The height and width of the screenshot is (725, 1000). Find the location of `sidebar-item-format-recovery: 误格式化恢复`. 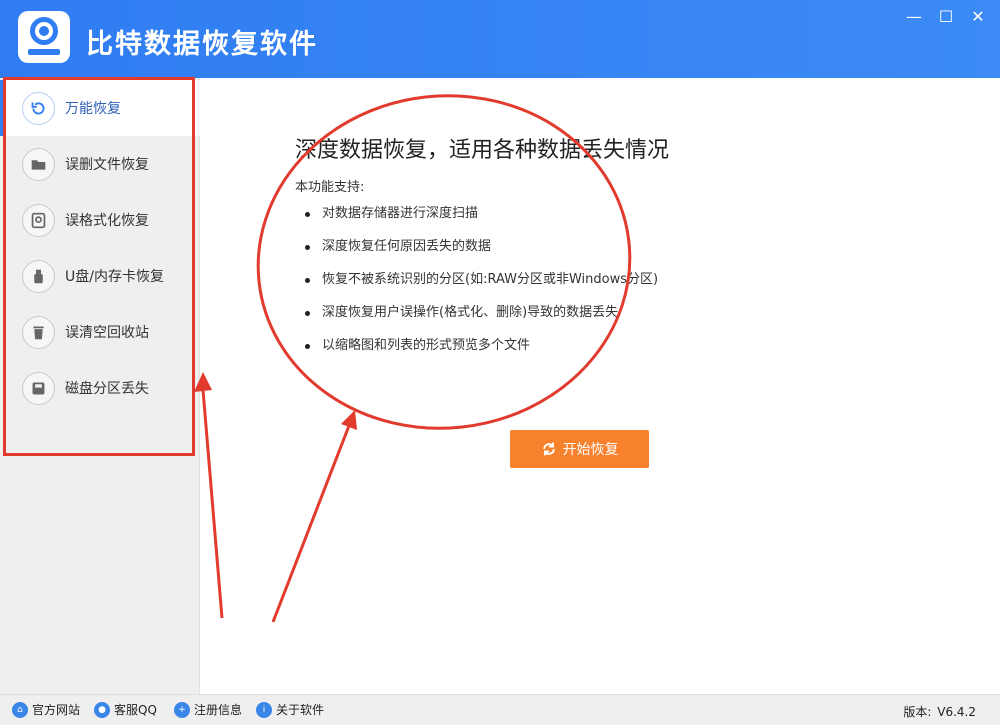

sidebar-item-format-recovery: 误格式化恢复 is located at coordinates (100, 220).